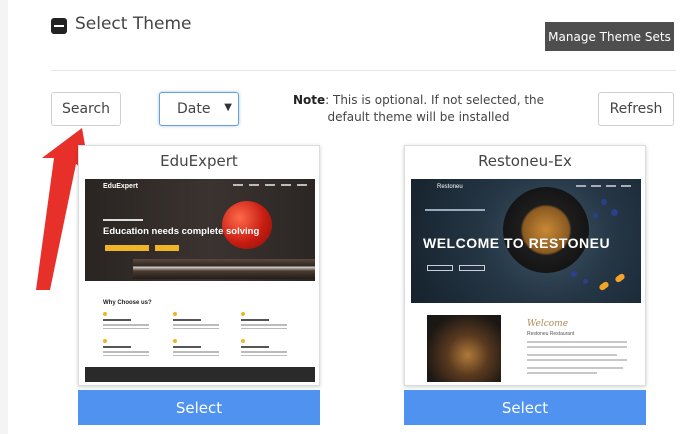  What do you see at coordinates (525, 161) in the screenshot?
I see `theme-name: Restoneu-Ex` at bounding box center [525, 161].